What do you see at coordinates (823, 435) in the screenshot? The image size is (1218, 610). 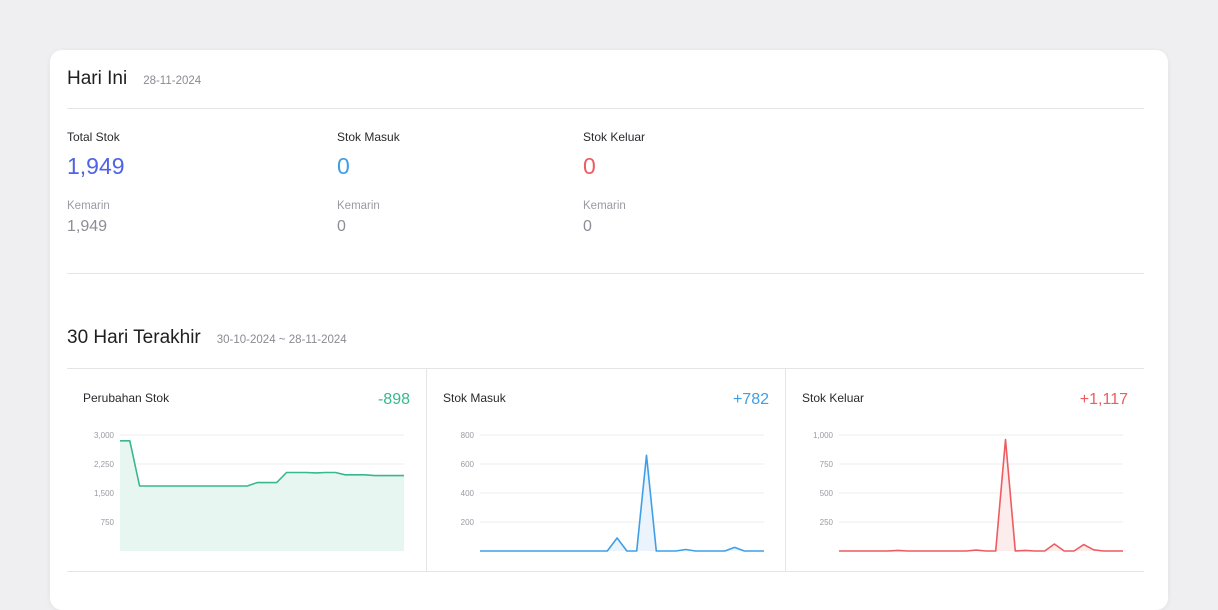 I see `y-tick-label: 1,000` at bounding box center [823, 435].